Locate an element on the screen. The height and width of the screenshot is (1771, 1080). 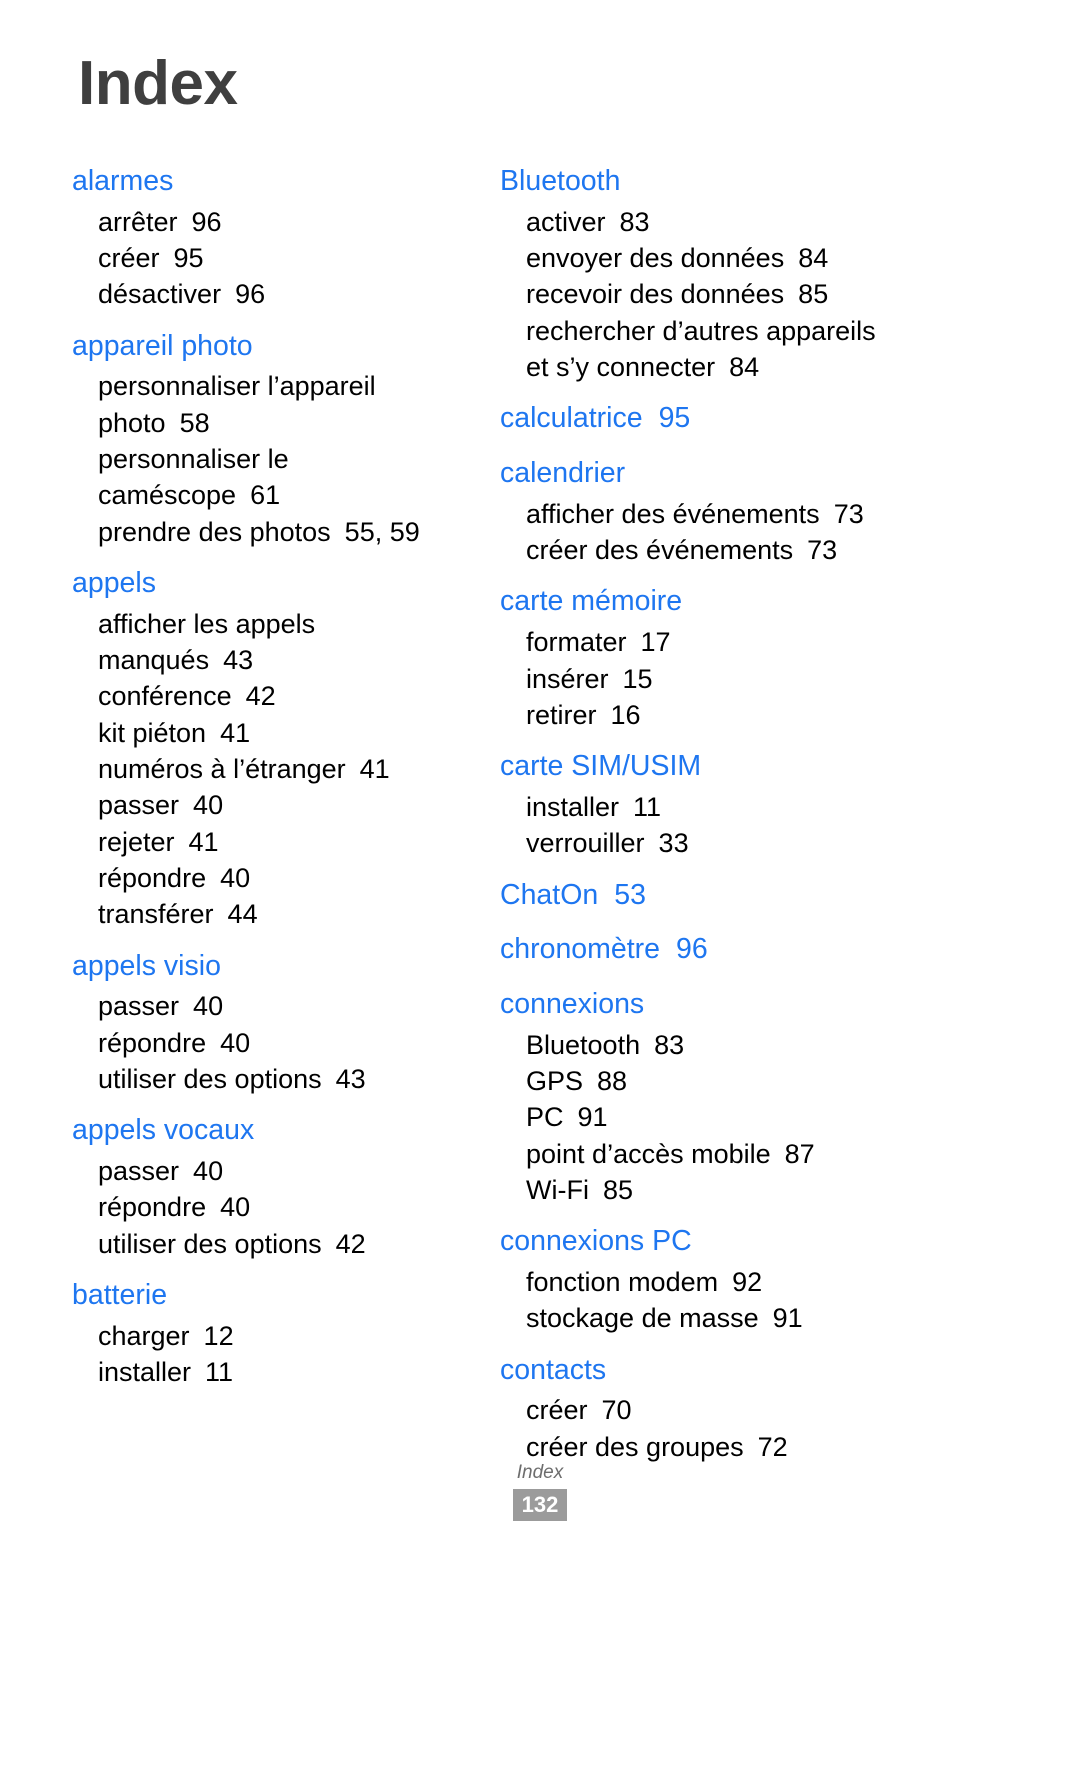
index-subitem-label: créer des groupes is located at coordinates (635, 1446).